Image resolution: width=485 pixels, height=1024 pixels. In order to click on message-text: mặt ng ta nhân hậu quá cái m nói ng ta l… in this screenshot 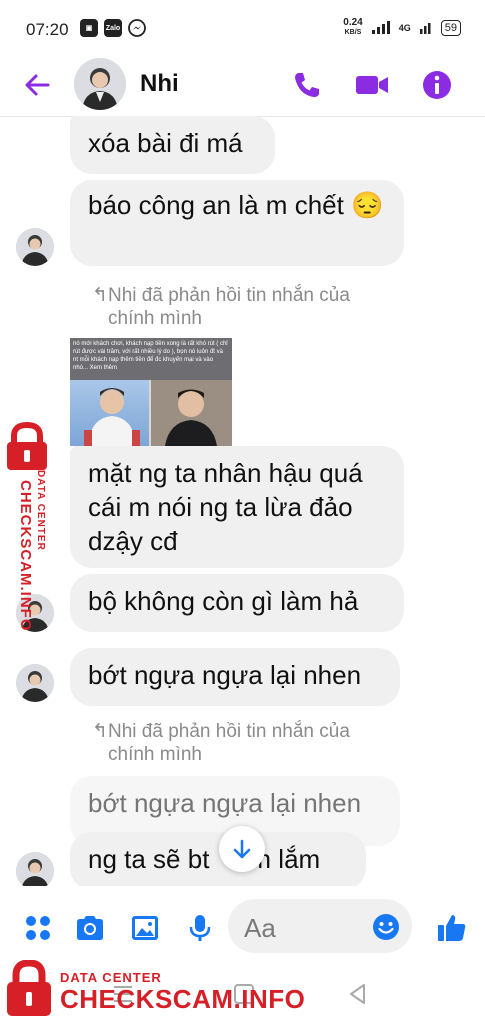, I will do `click(225, 507)`.